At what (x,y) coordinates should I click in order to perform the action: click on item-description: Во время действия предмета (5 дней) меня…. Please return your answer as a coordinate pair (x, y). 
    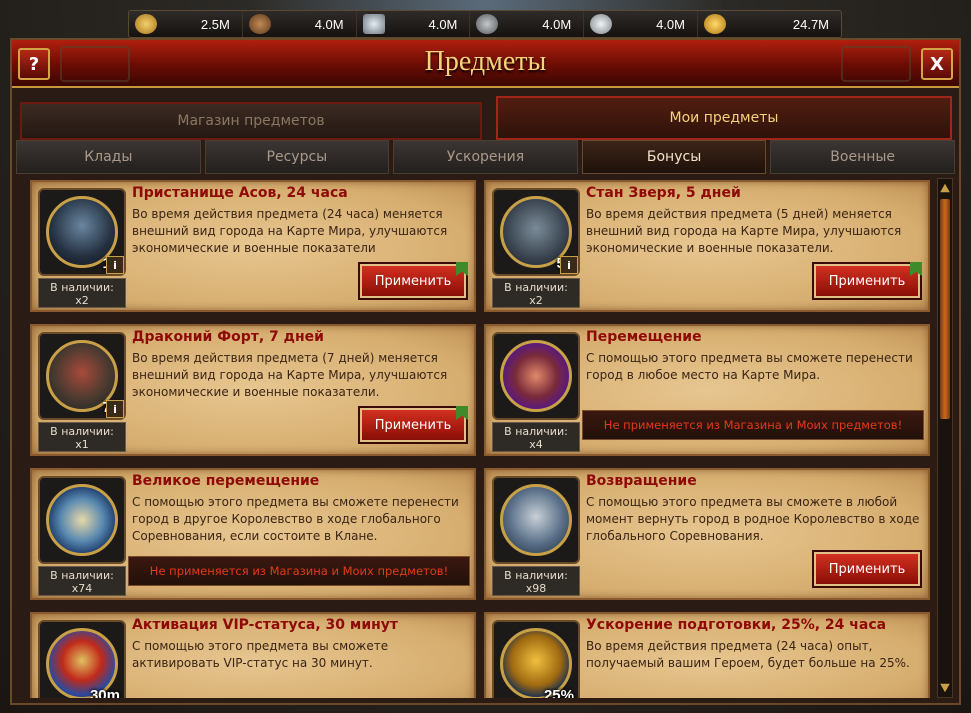
    Looking at the image, I should click on (744, 231).